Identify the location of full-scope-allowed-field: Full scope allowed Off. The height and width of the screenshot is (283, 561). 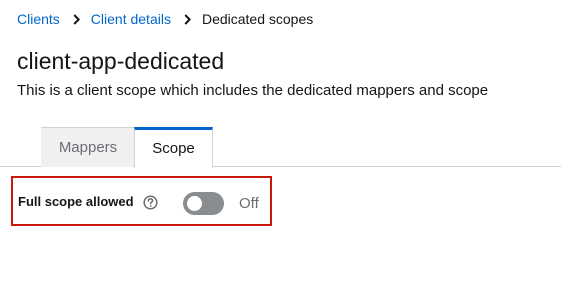
(141, 201).